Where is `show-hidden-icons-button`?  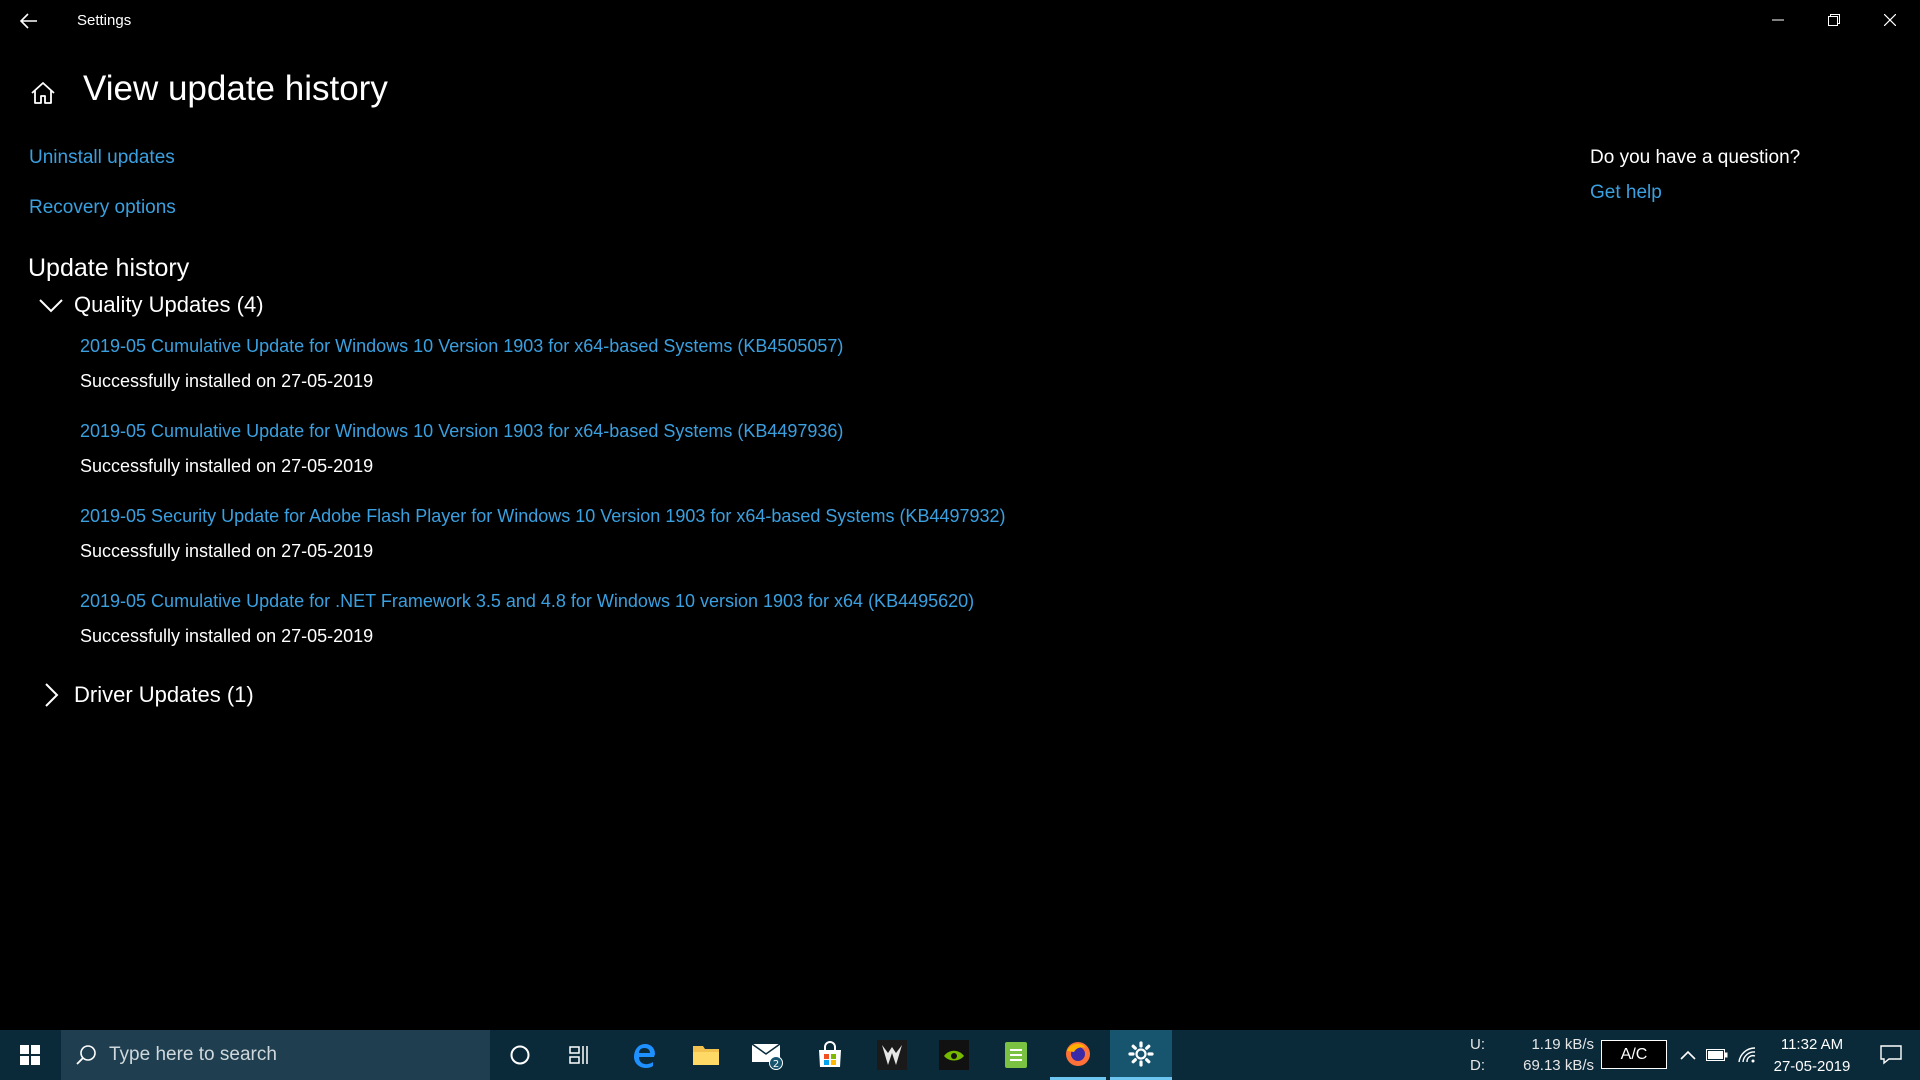 show-hidden-icons-button is located at coordinates (1688, 1055).